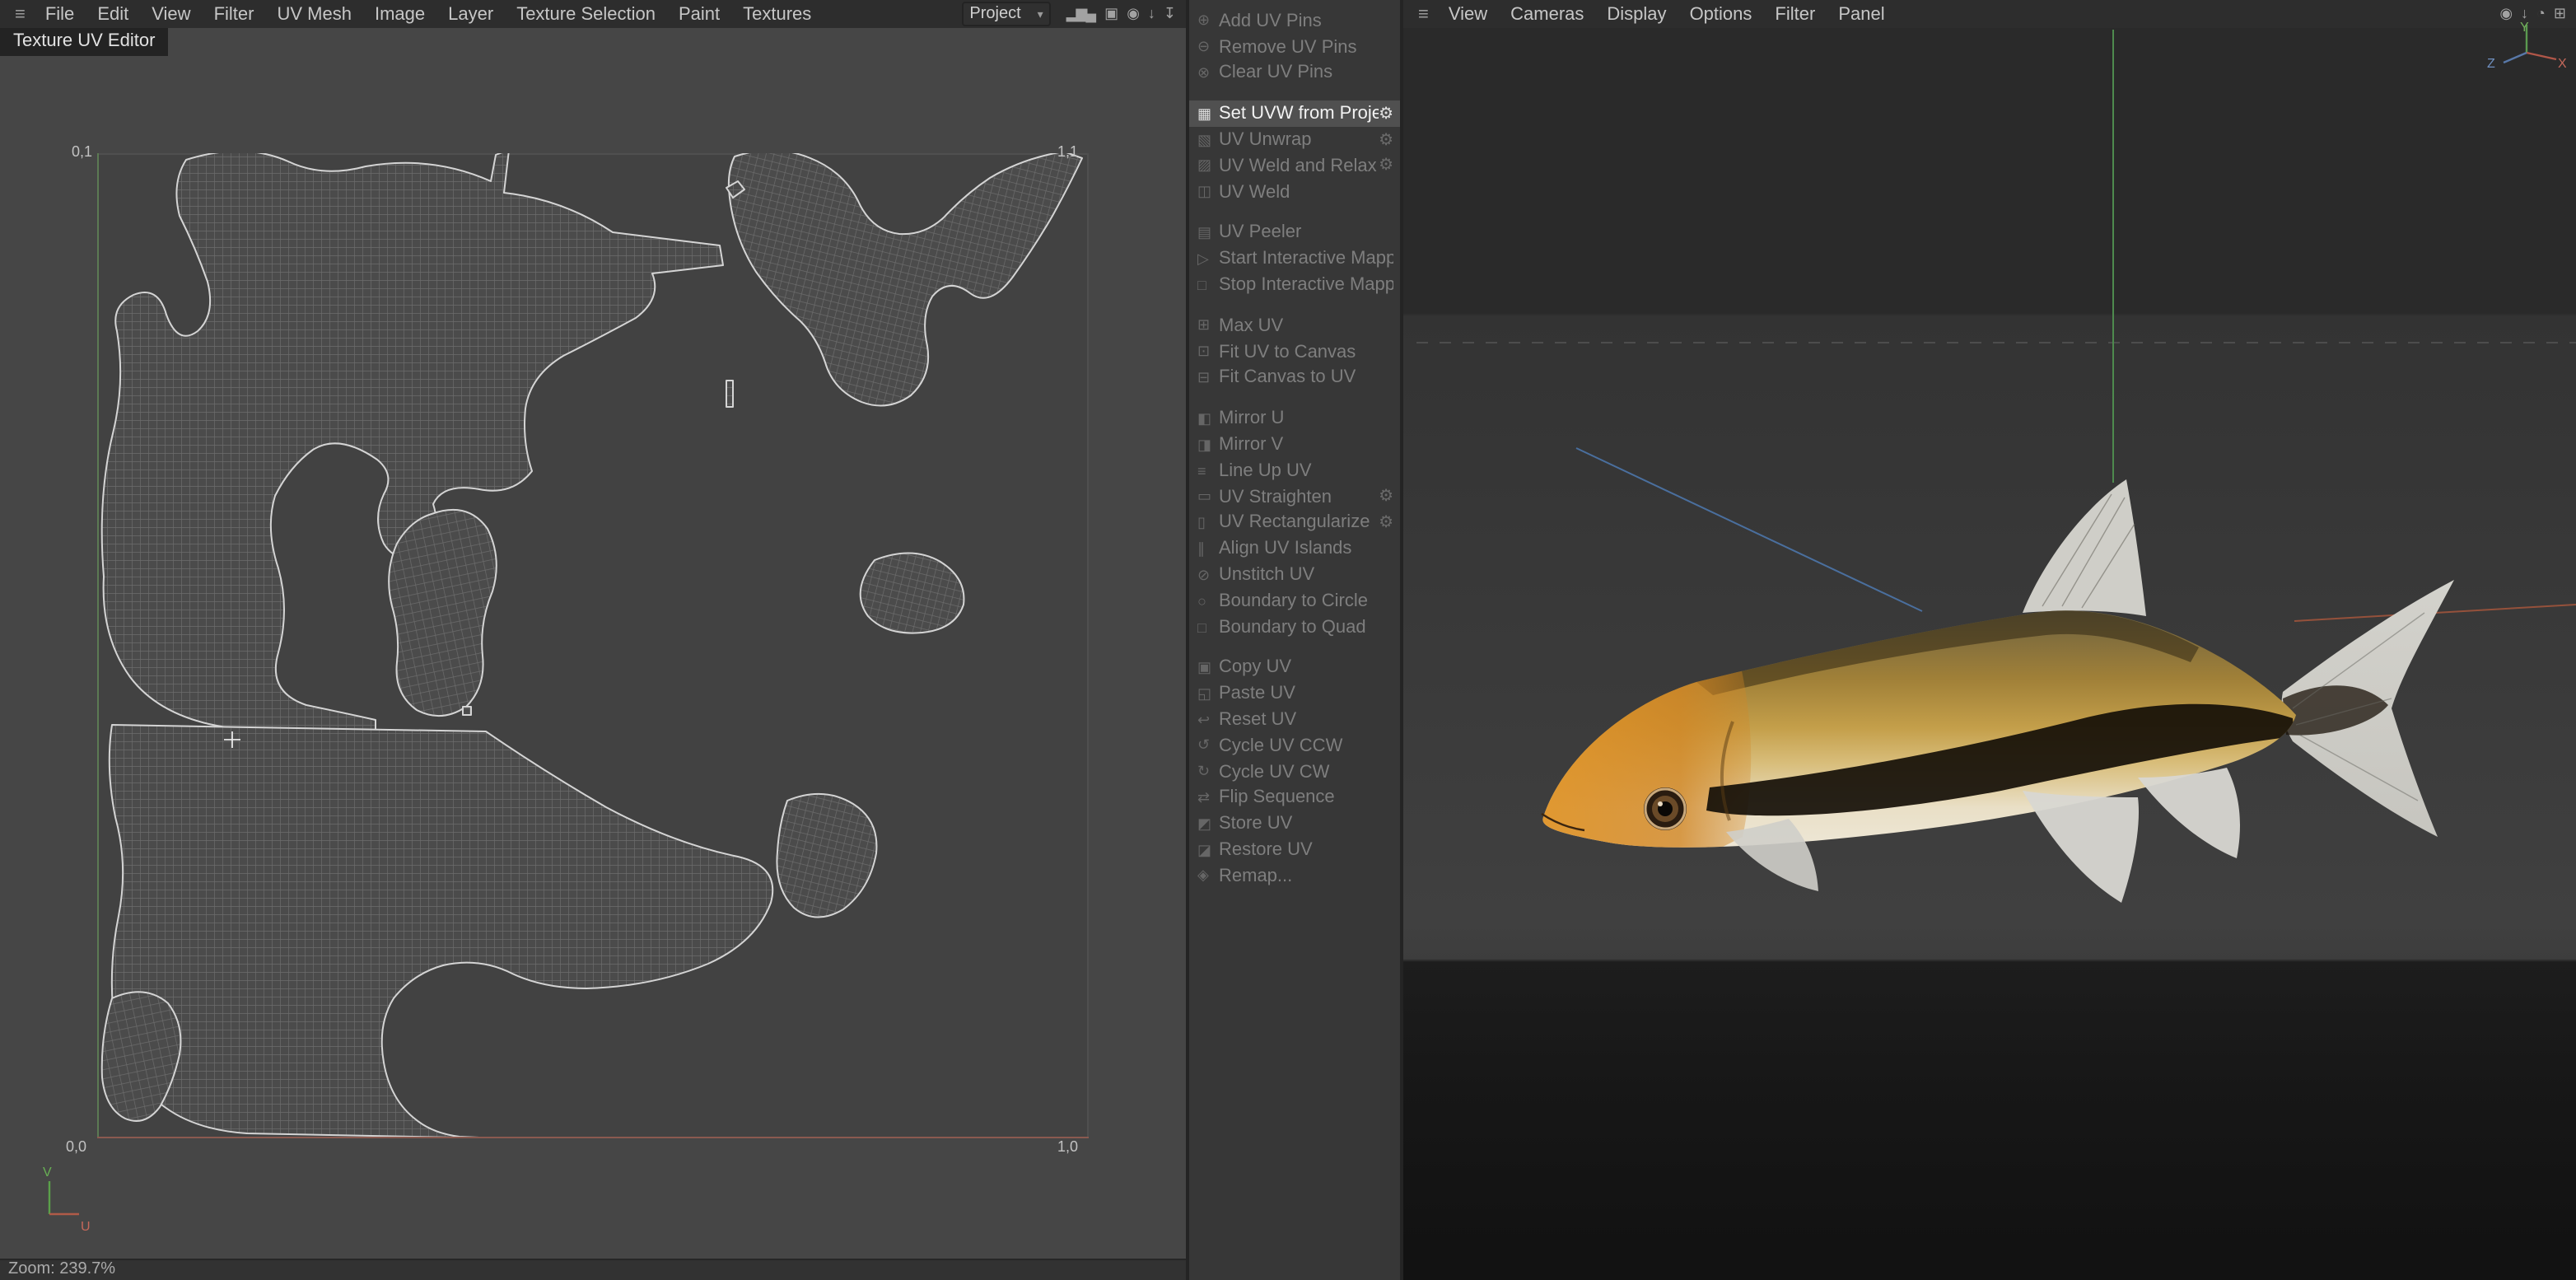  I want to click on fish-model-3d, so click(1993, 691).